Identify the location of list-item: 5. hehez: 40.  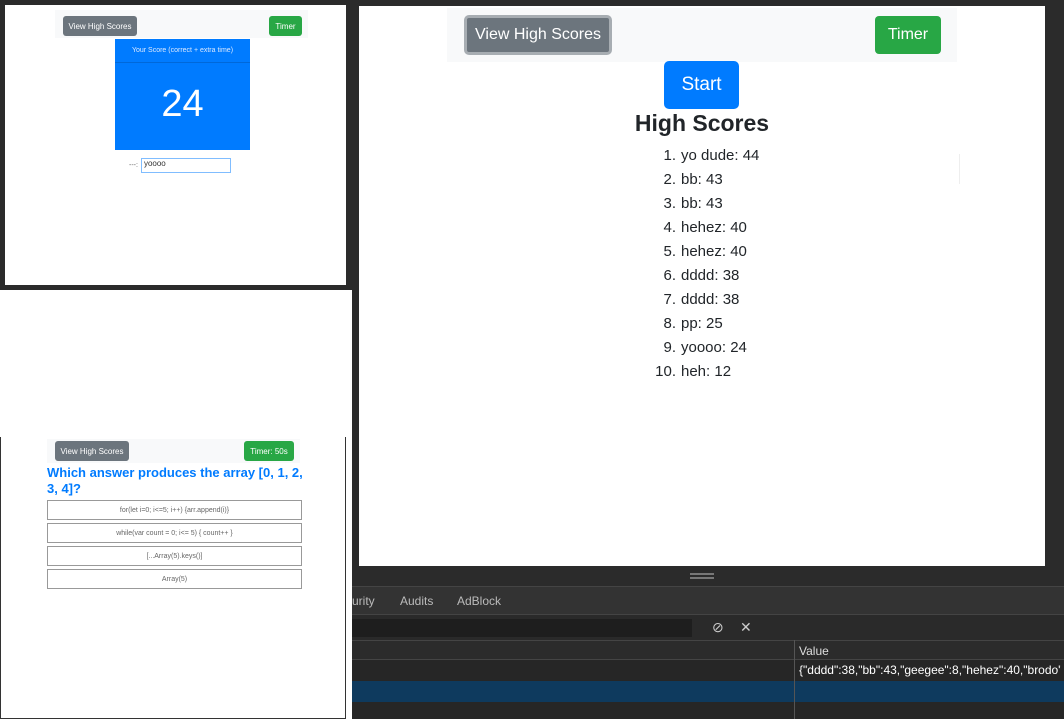
(704, 255).